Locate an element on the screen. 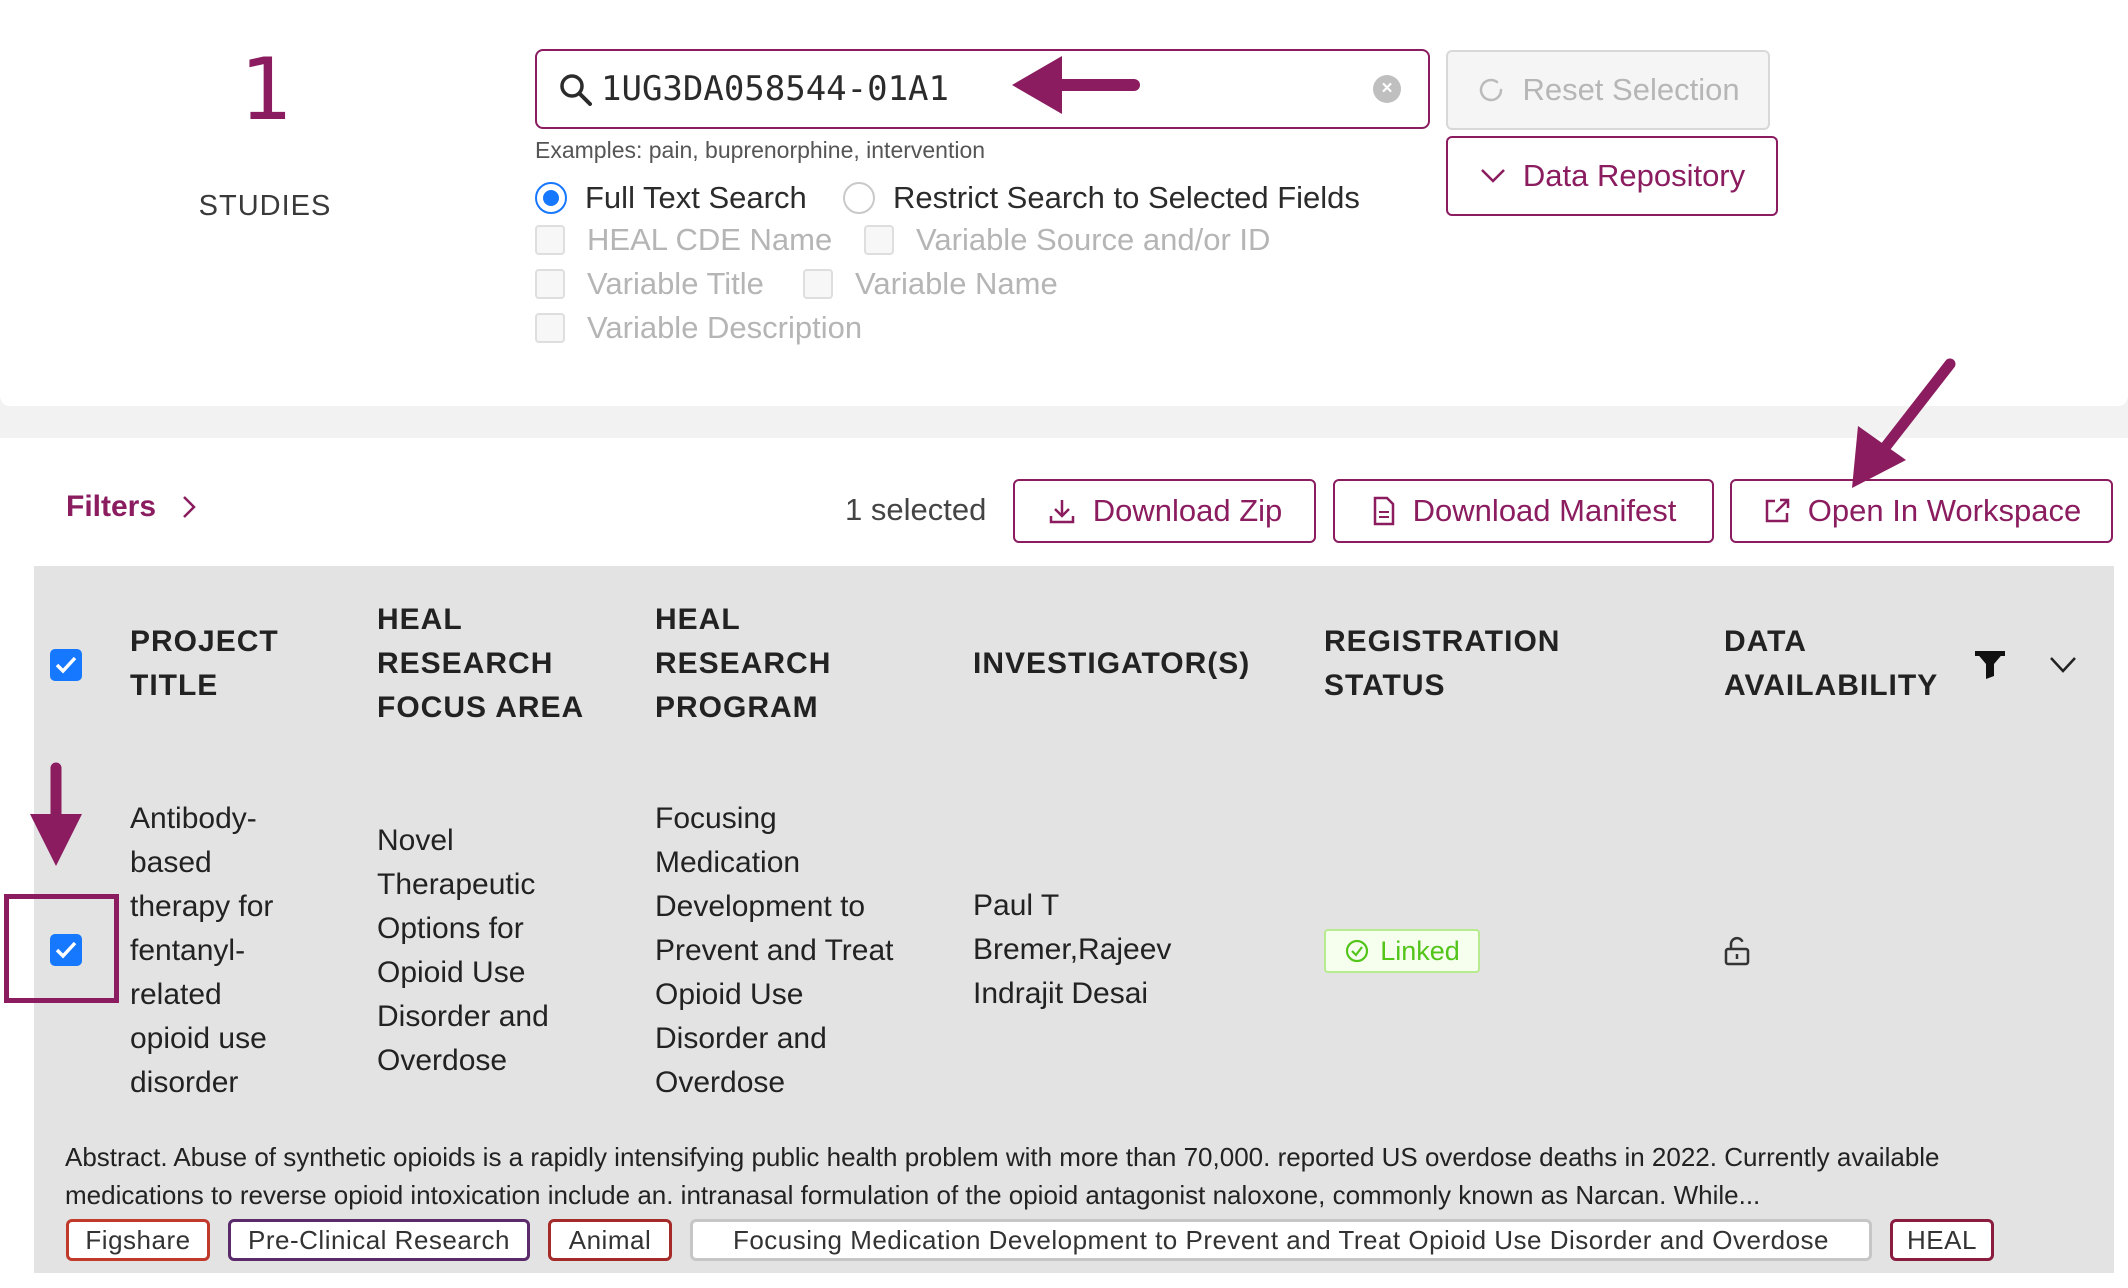  header-project-title: PROJECT TITLE is located at coordinates (220, 664).